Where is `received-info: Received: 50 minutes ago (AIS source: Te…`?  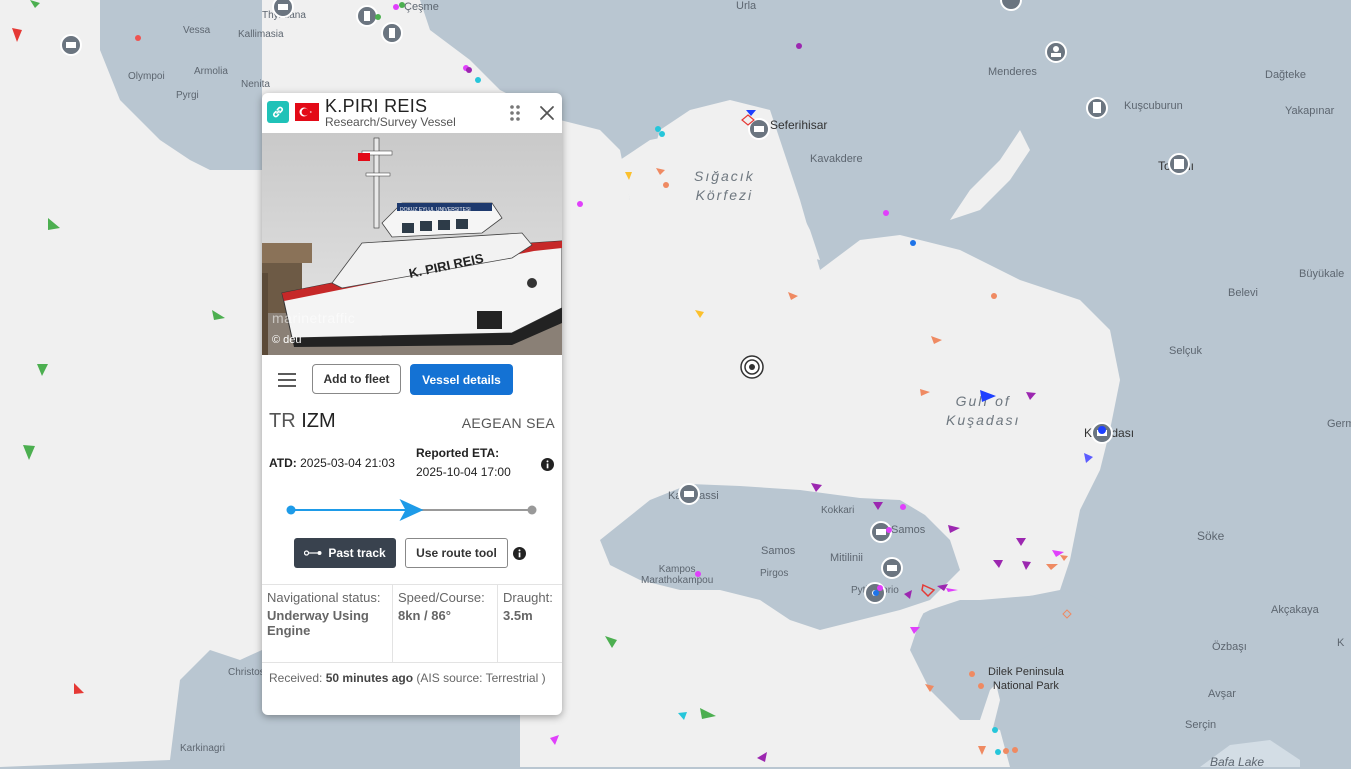
received-info: Received: 50 minutes ago (AIS source: Te… is located at coordinates (409, 678).